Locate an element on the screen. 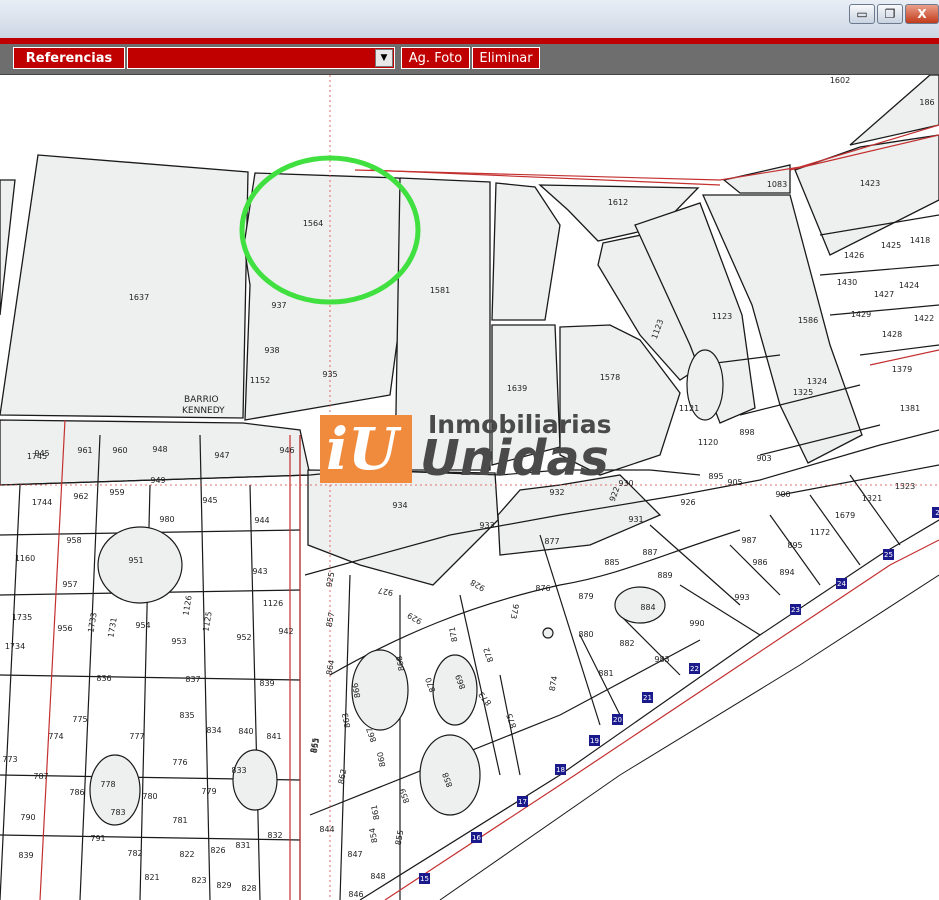 Image resolution: width=939 pixels, height=900 pixels. parcel-label: 773 is located at coordinates (9, 759).